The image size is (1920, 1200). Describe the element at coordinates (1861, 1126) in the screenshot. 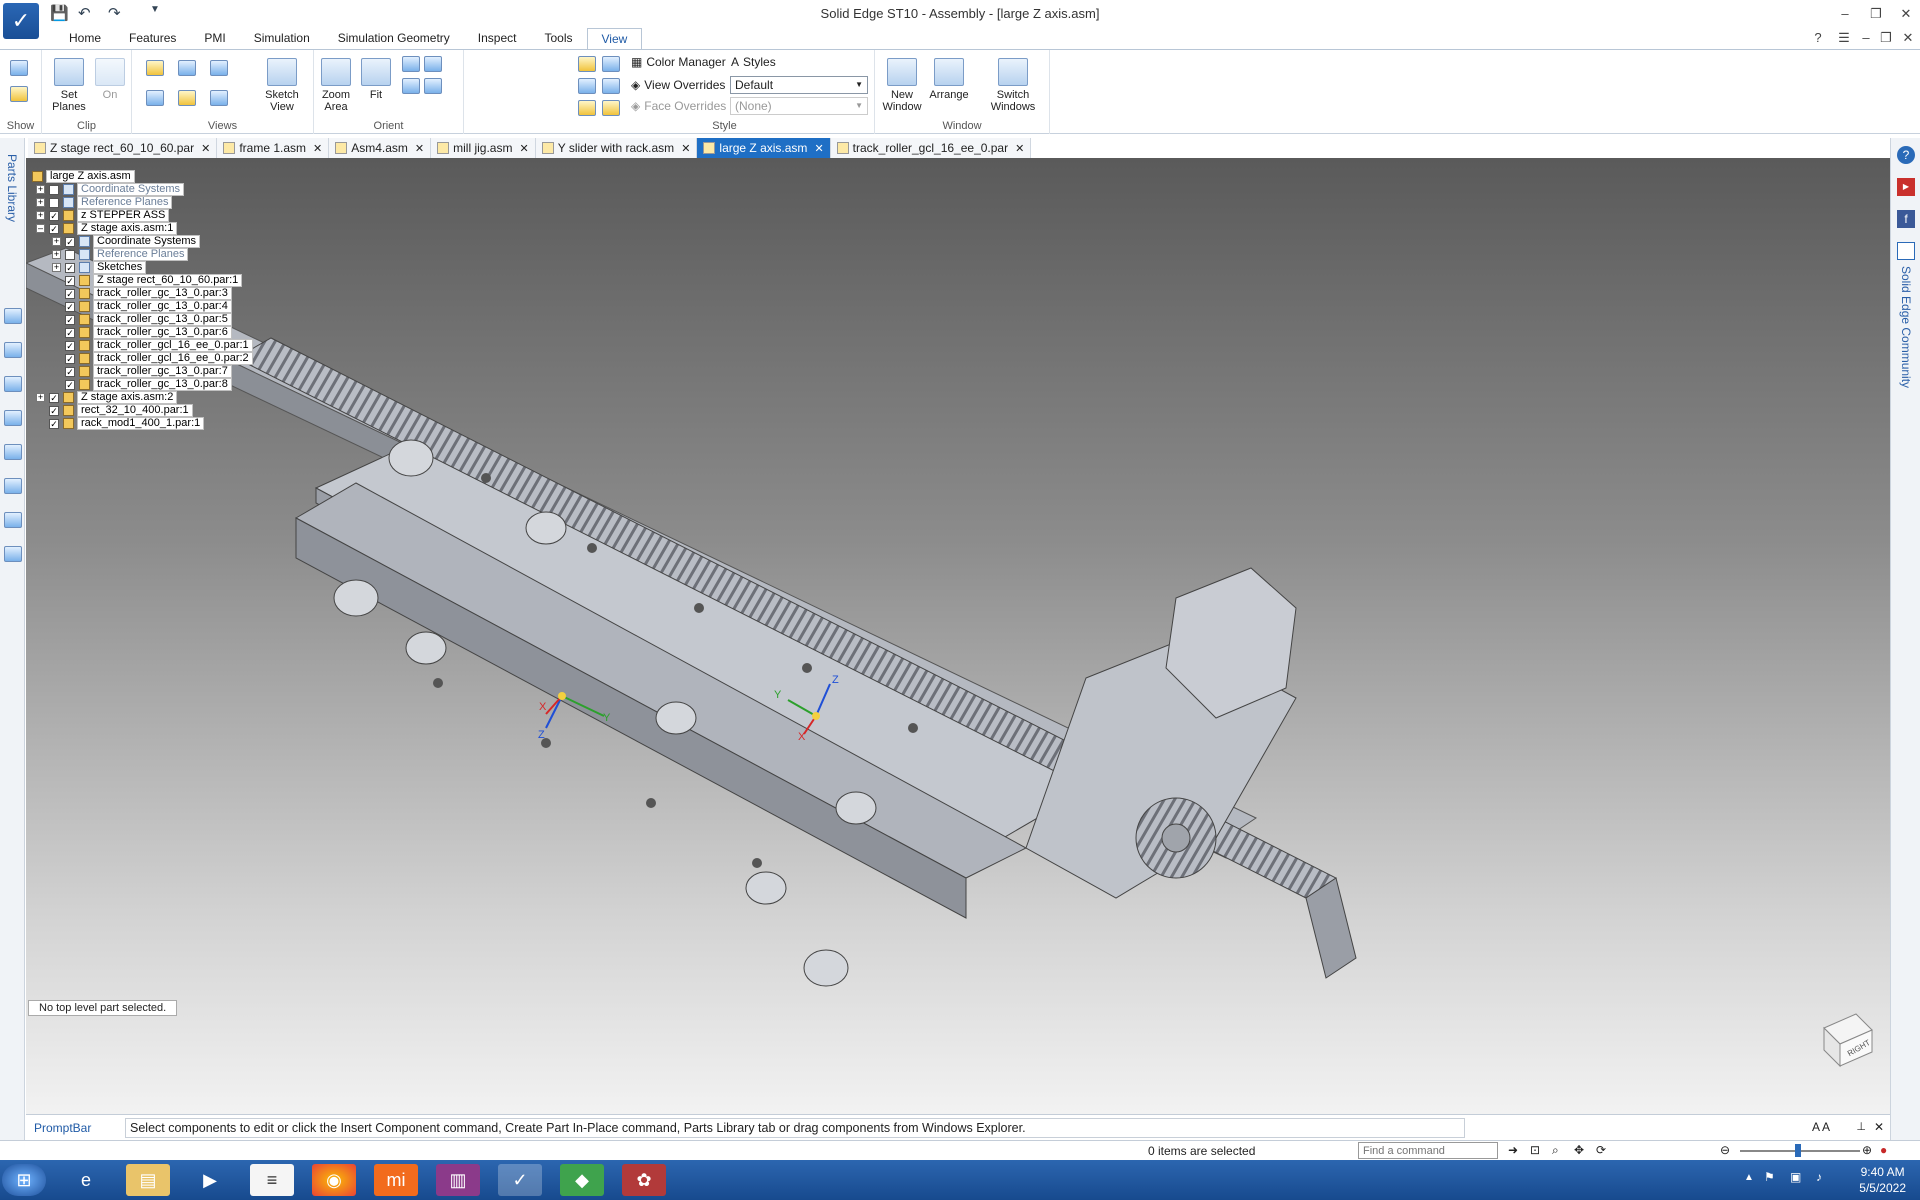

I see `pin-icon: ⊥` at that location.